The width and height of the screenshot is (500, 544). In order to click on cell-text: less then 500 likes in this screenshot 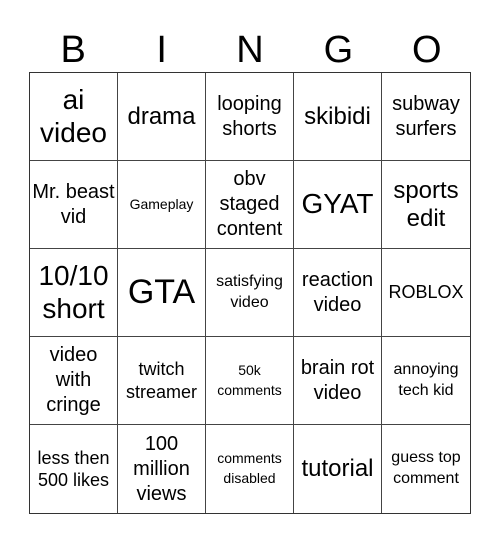, I will do `click(73, 469)`.